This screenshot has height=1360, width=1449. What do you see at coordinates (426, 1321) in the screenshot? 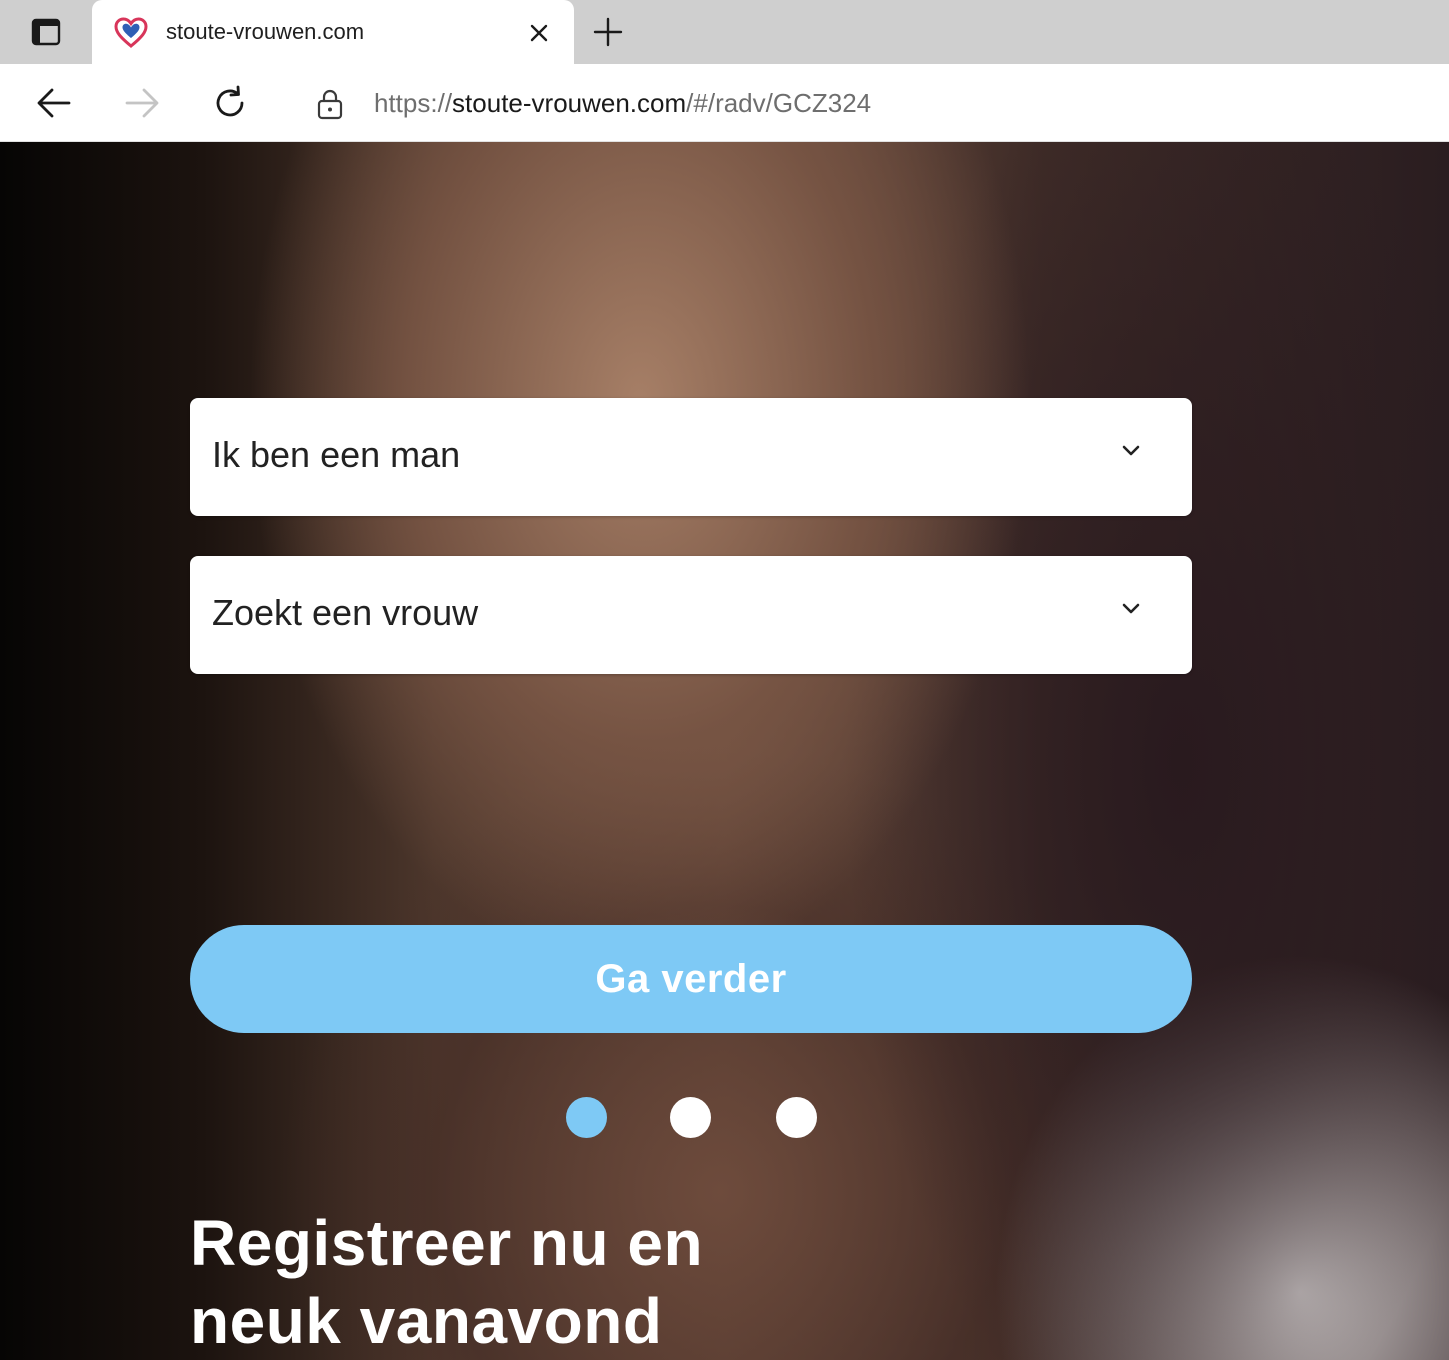
I see `headline-line-2: neuk vanavond` at bounding box center [426, 1321].